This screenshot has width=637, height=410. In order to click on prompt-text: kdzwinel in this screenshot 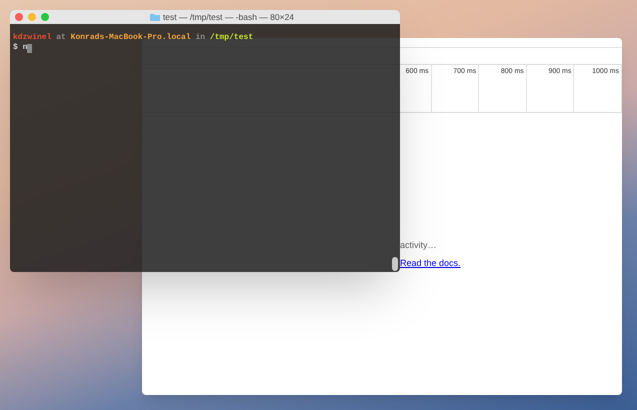, I will do `click(32, 37)`.